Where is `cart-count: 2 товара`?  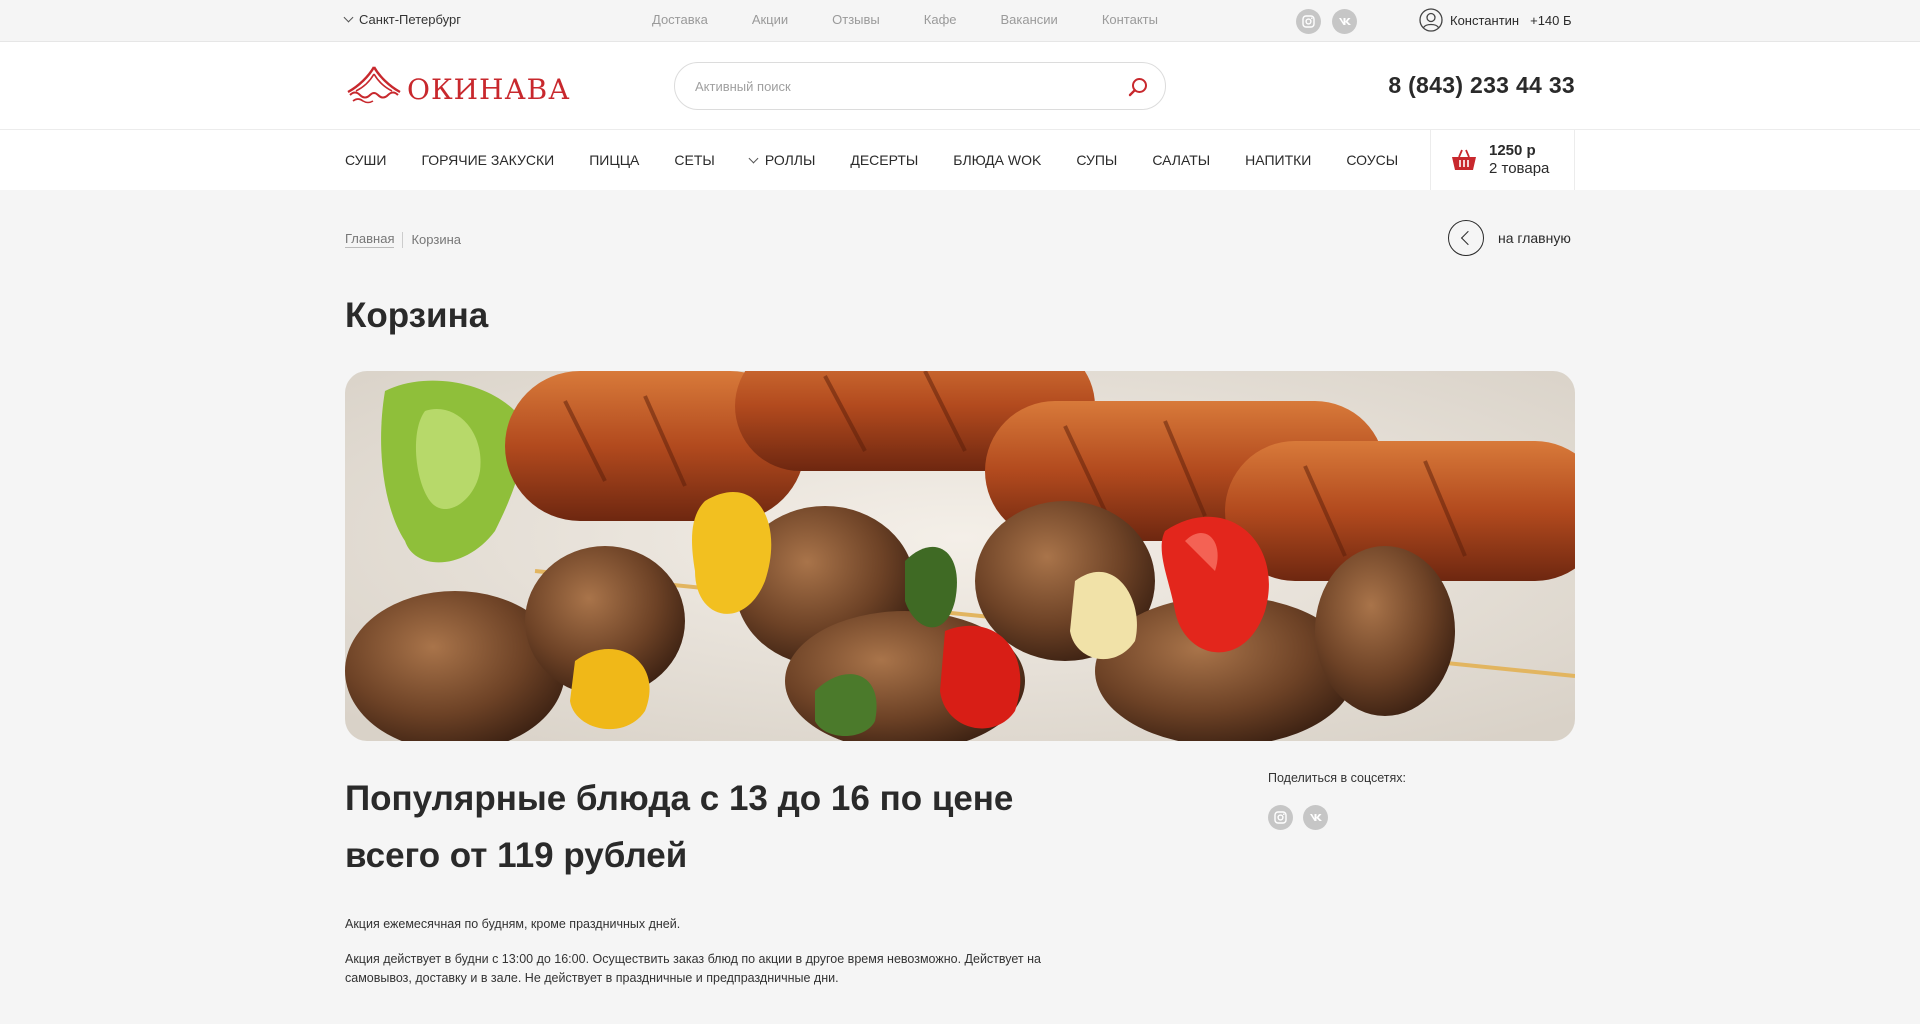
cart-count: 2 товара is located at coordinates (1519, 168).